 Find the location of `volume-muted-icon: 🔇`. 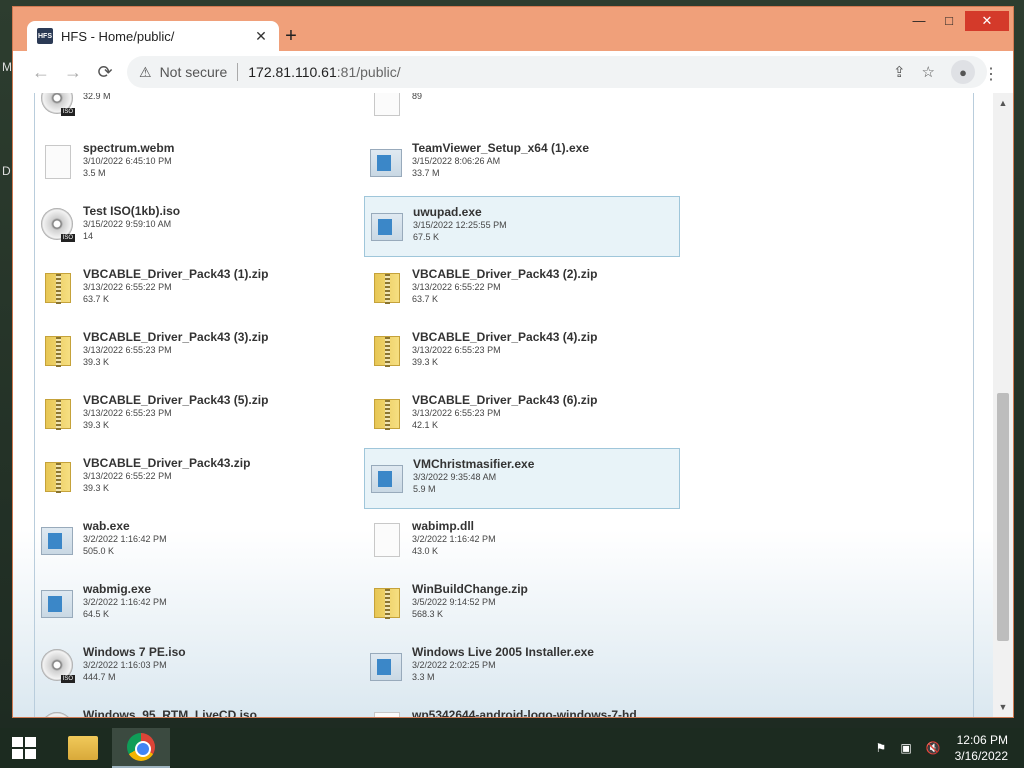

volume-muted-icon: 🔇 is located at coordinates (933, 748).